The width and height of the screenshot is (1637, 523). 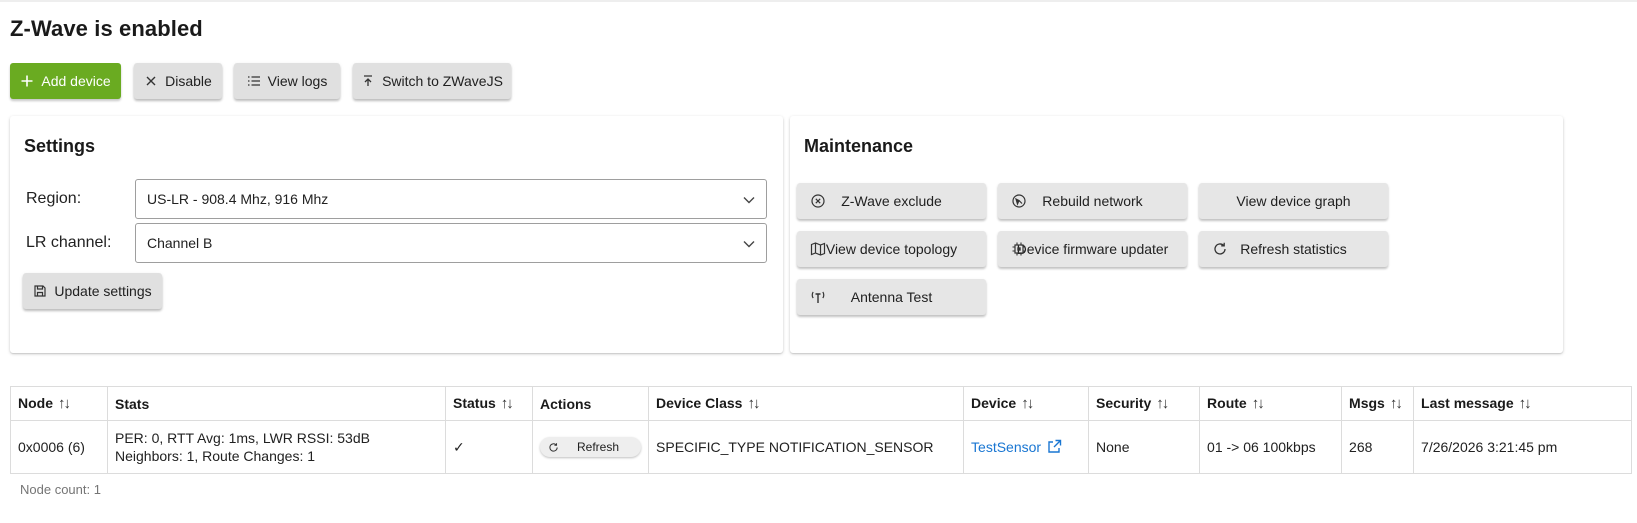 What do you see at coordinates (60, 146) in the screenshot?
I see `settings-title: Settings` at bounding box center [60, 146].